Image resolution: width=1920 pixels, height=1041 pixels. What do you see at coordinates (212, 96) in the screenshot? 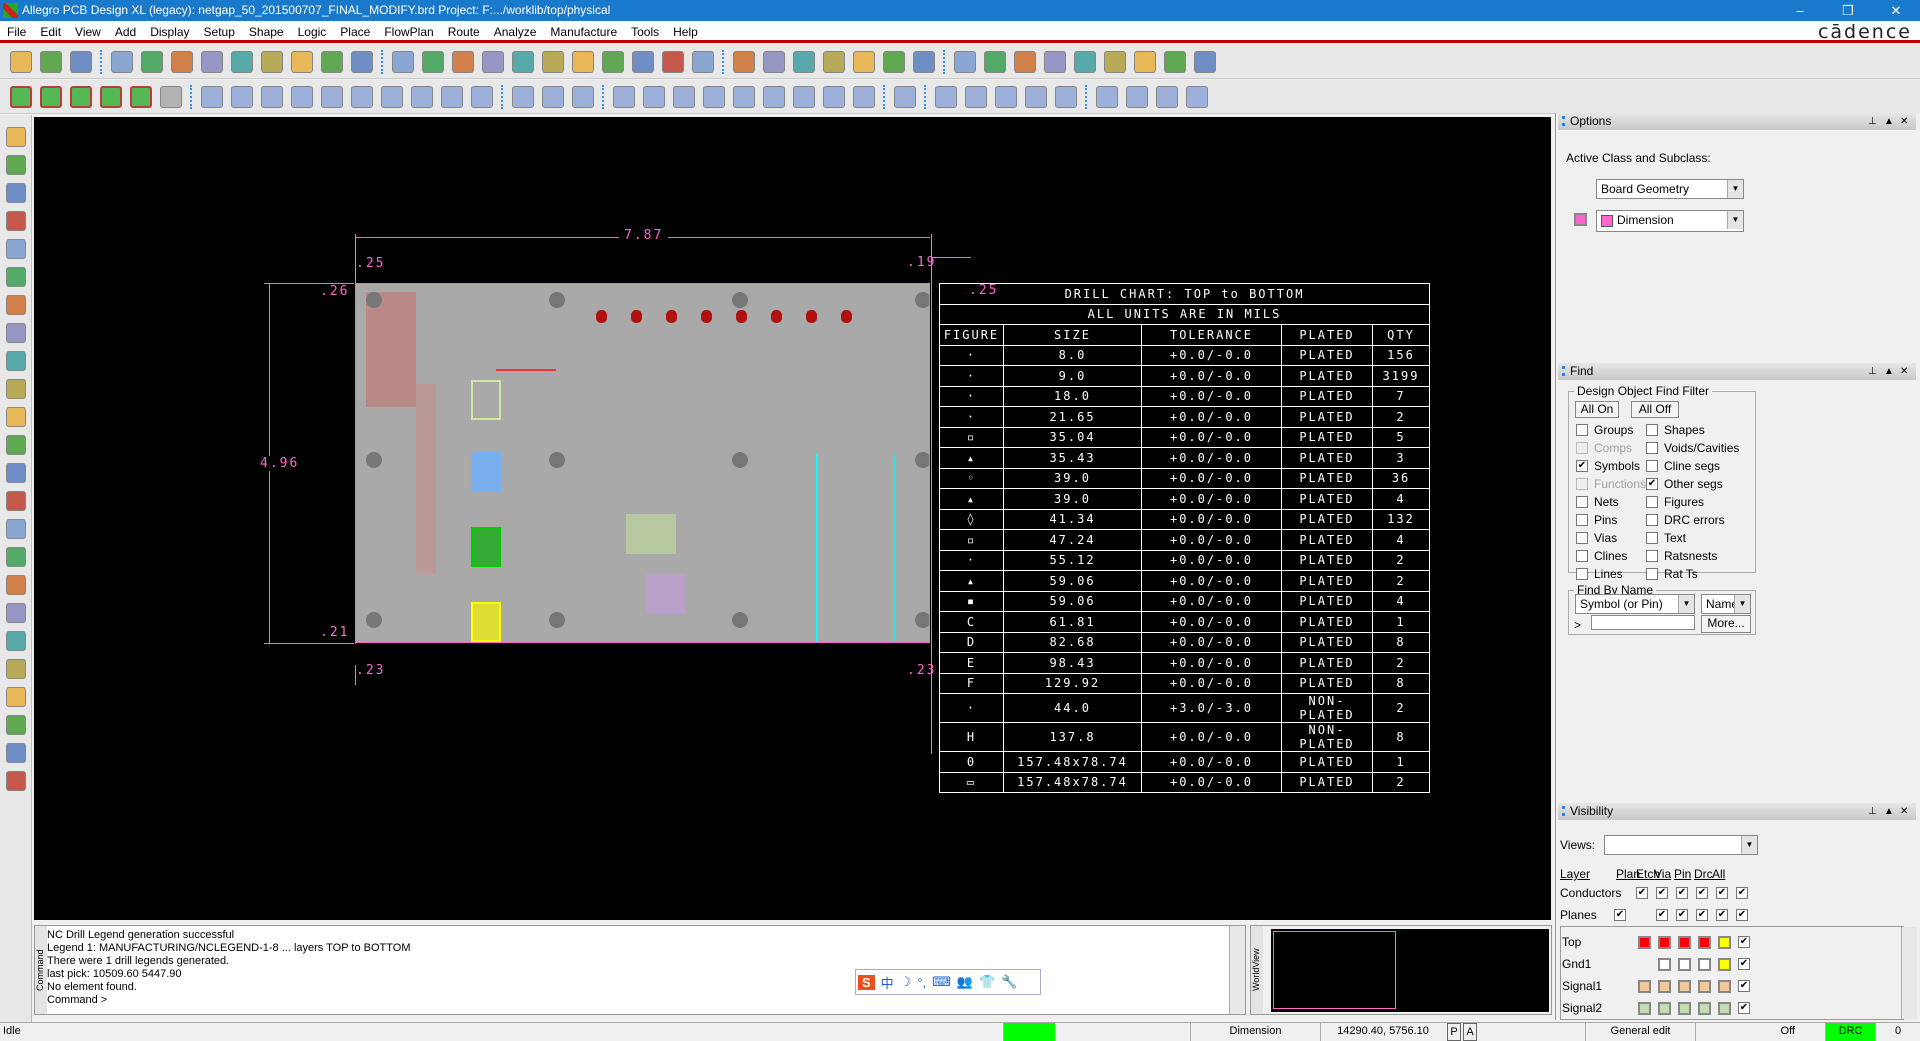
I see `add-line-icon` at bounding box center [212, 96].